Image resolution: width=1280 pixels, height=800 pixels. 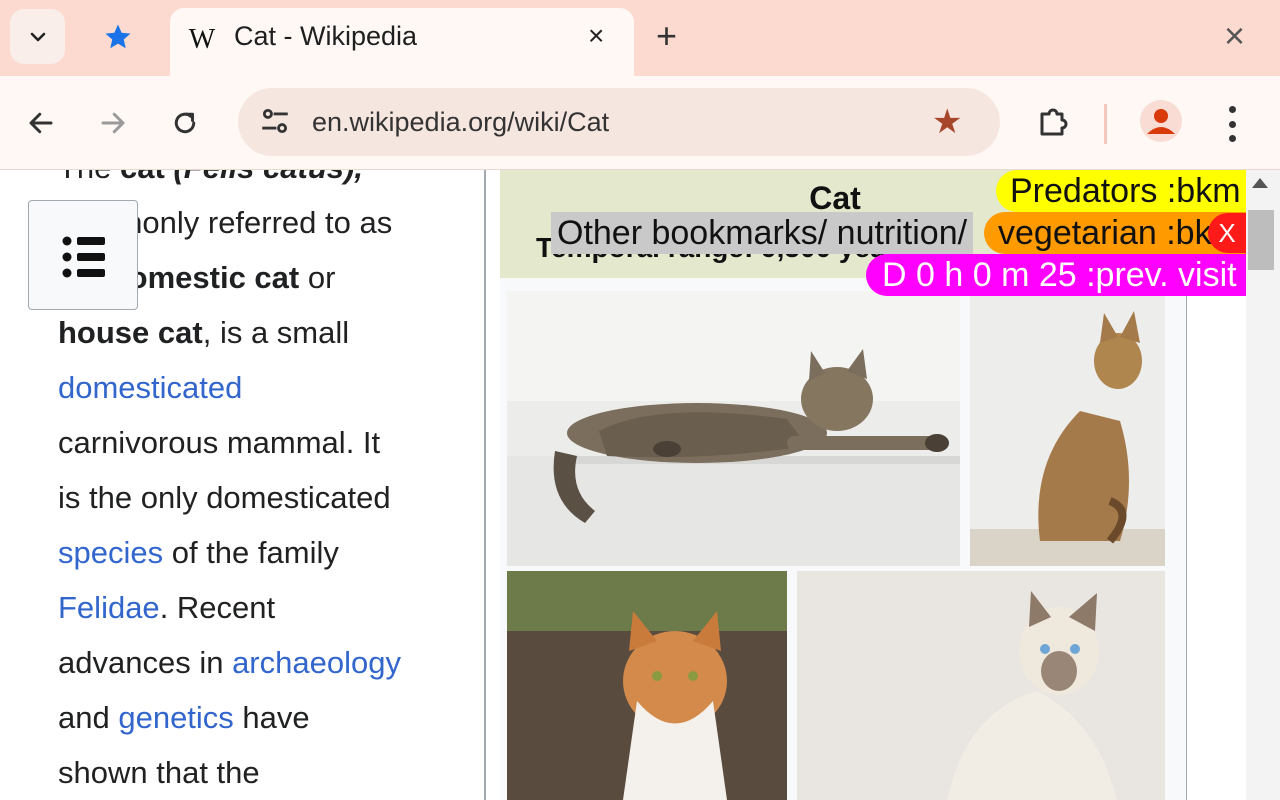 I want to click on tab-close-button: ×, so click(x=596, y=36).